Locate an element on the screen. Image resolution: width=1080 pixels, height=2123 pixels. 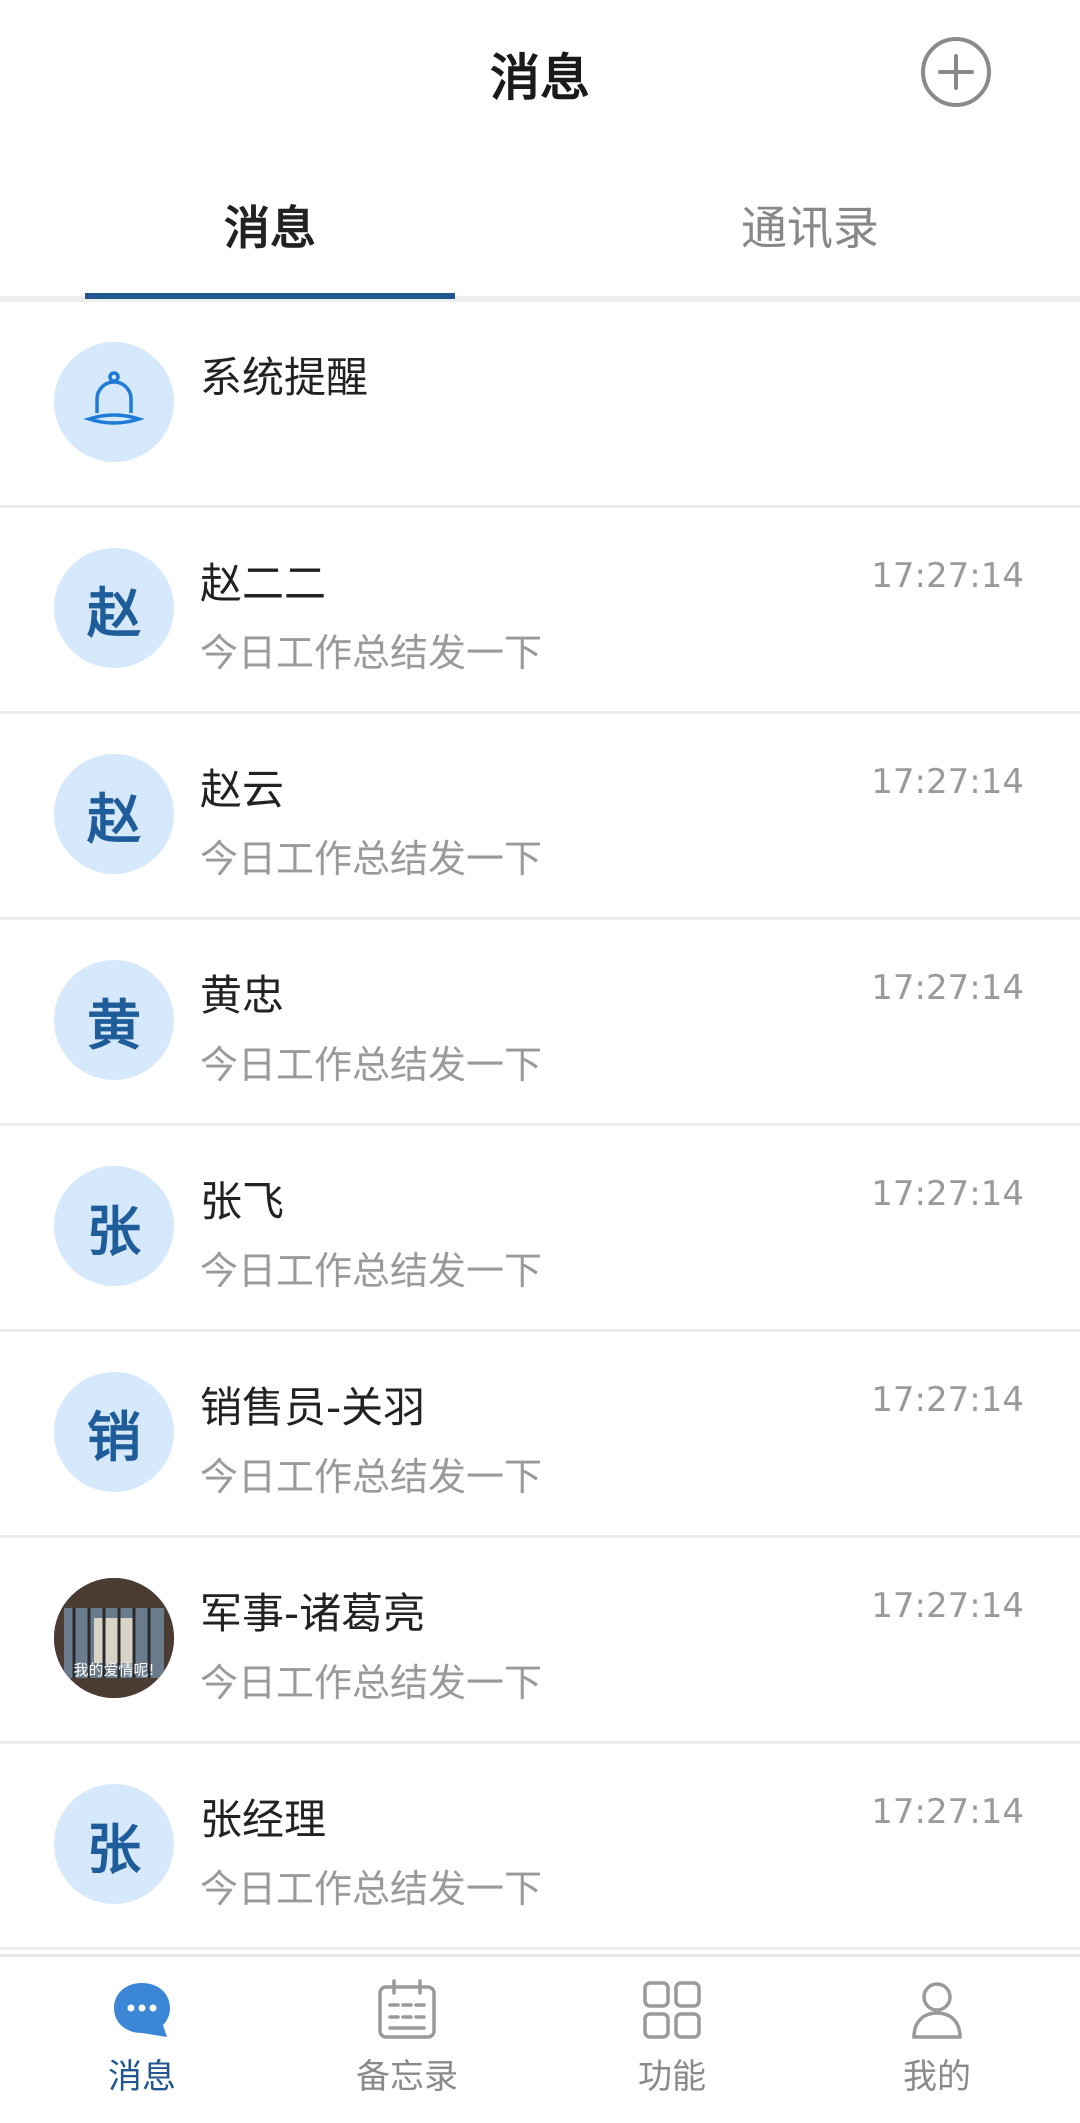
list-item: 销 销售员-关羽 今日工作总结发一下 17:27:14 is located at coordinates (540, 1435).